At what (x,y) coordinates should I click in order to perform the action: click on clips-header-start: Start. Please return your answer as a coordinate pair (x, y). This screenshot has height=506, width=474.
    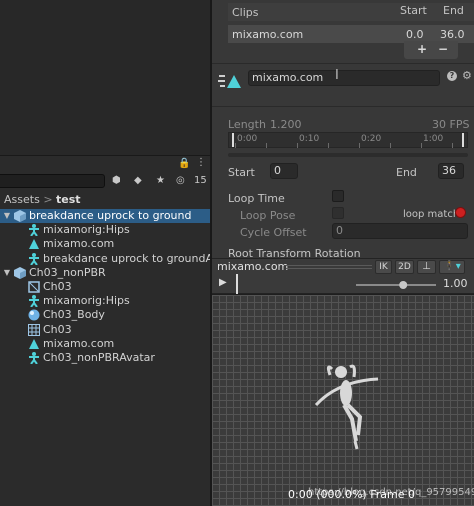
    Looking at the image, I should click on (413, 10).